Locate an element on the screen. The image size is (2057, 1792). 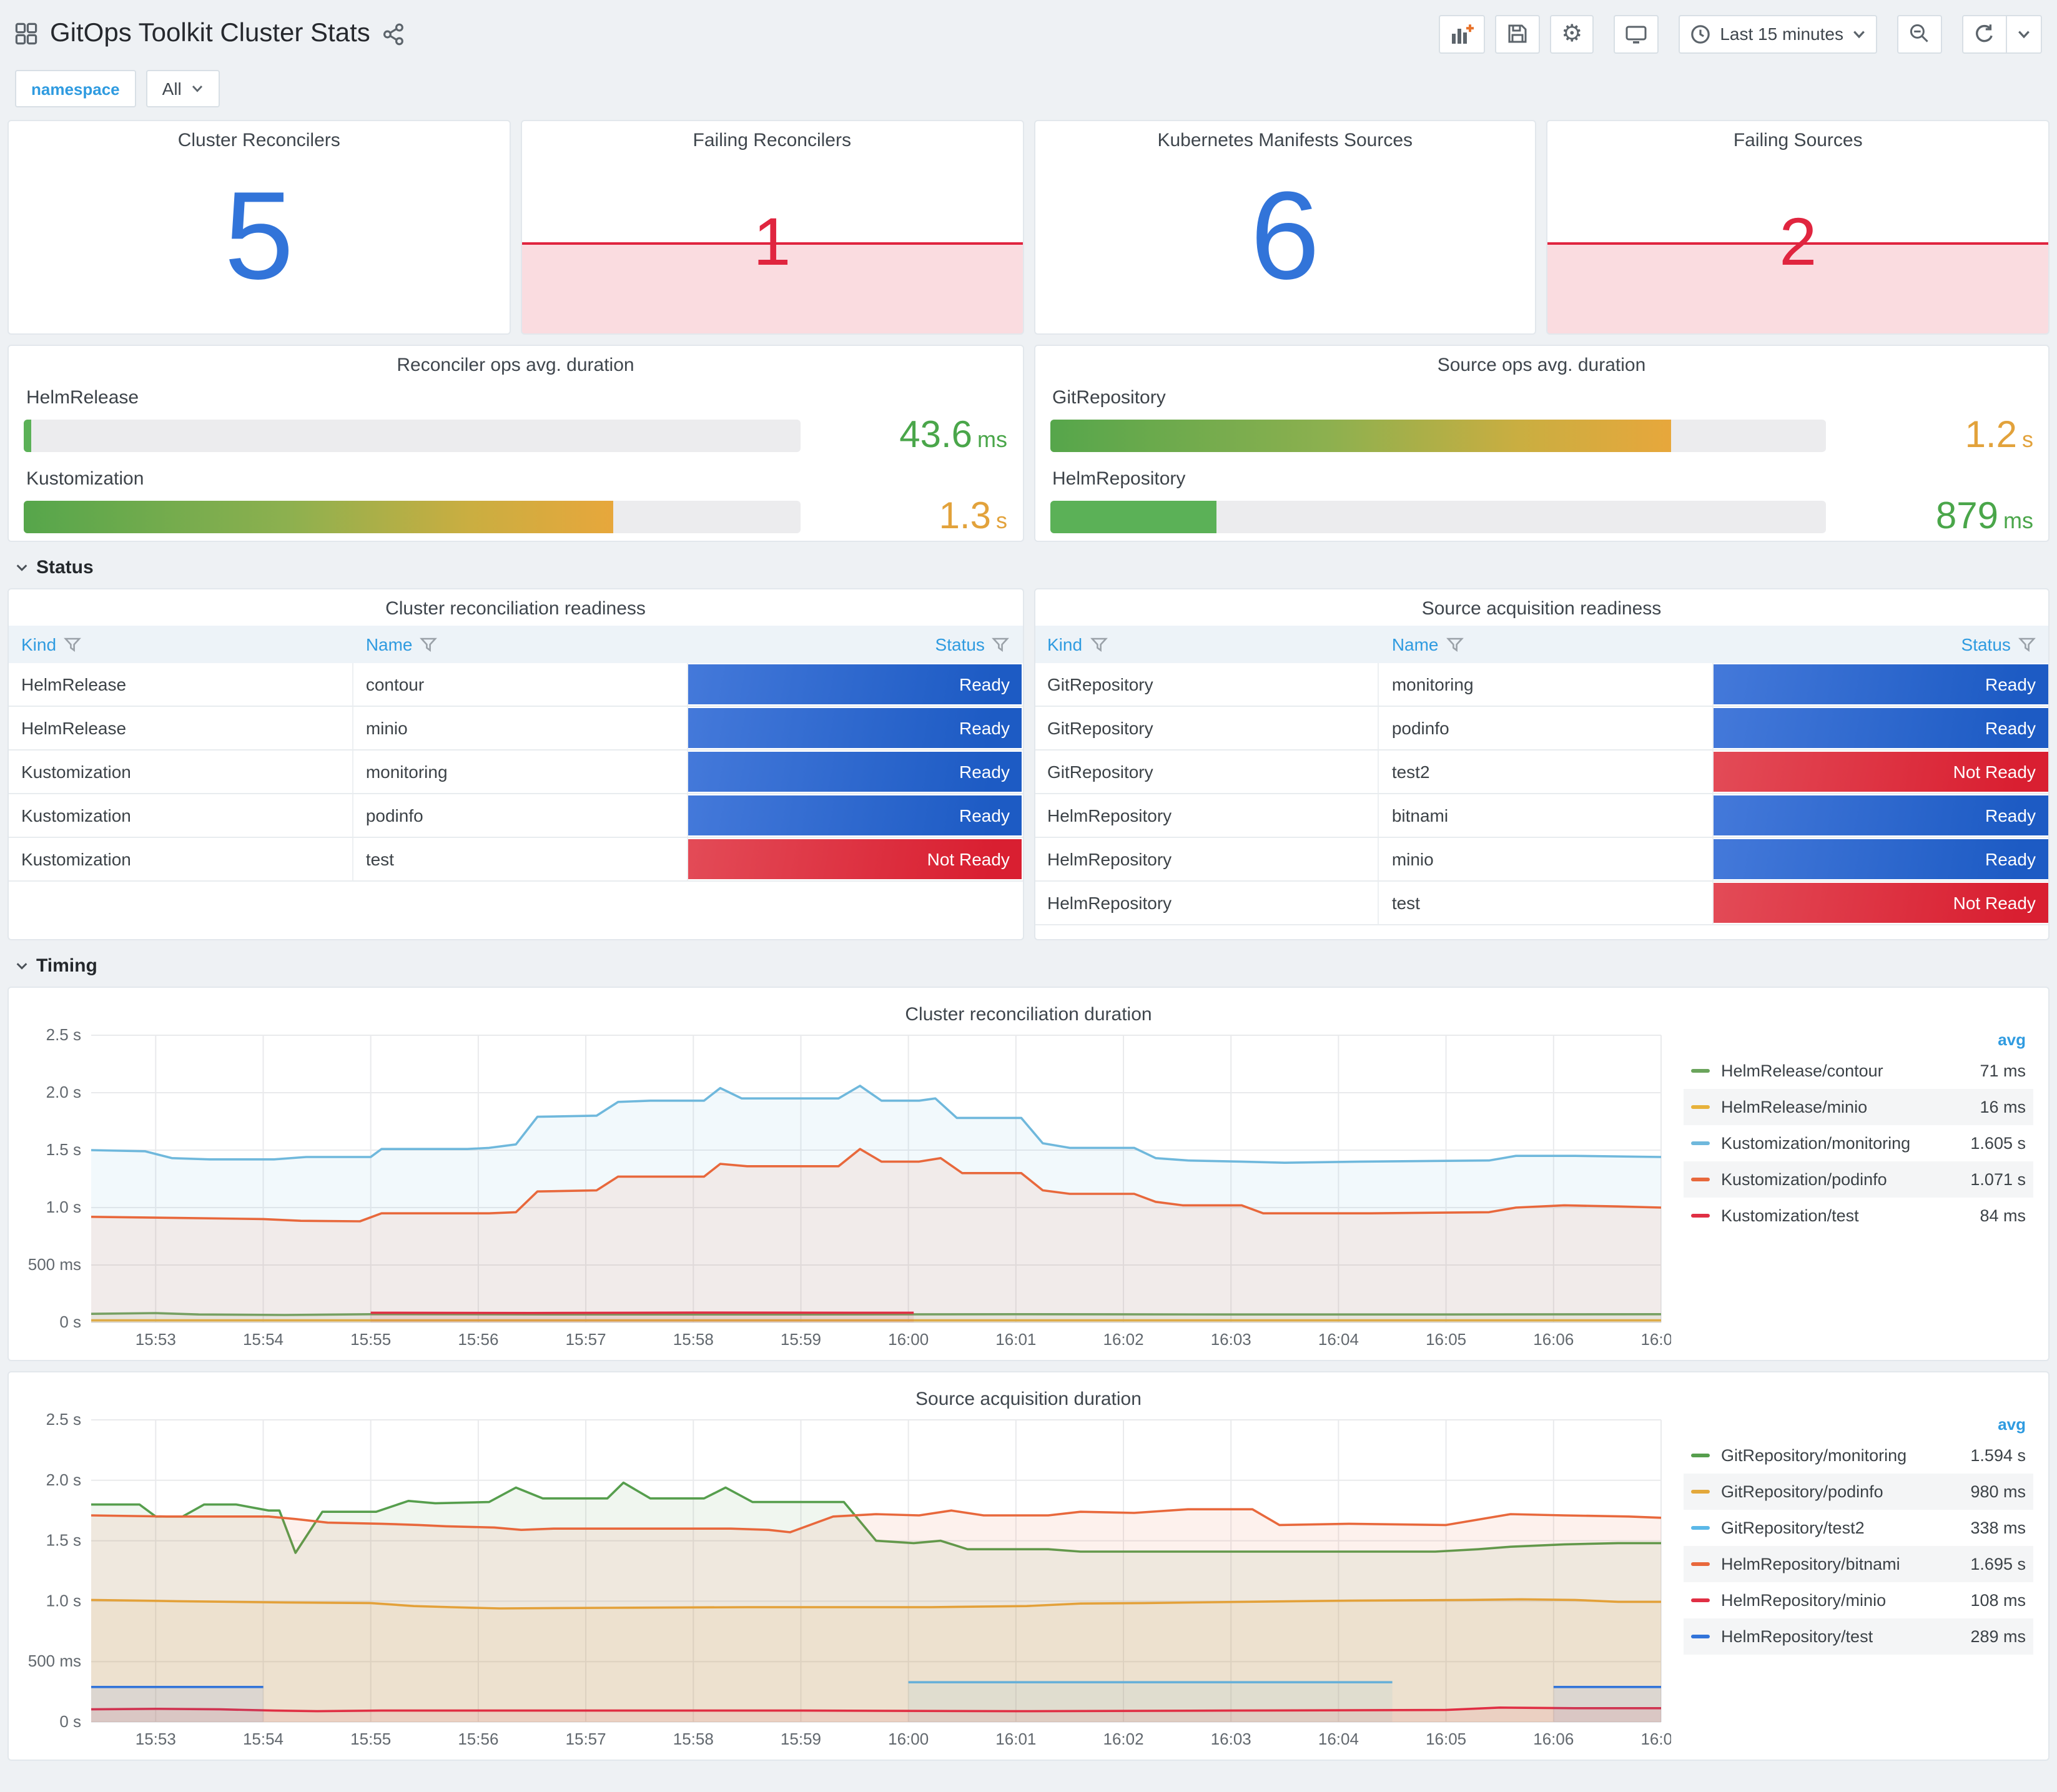
stat-value-area: 2 is located at coordinates (1798, 227).